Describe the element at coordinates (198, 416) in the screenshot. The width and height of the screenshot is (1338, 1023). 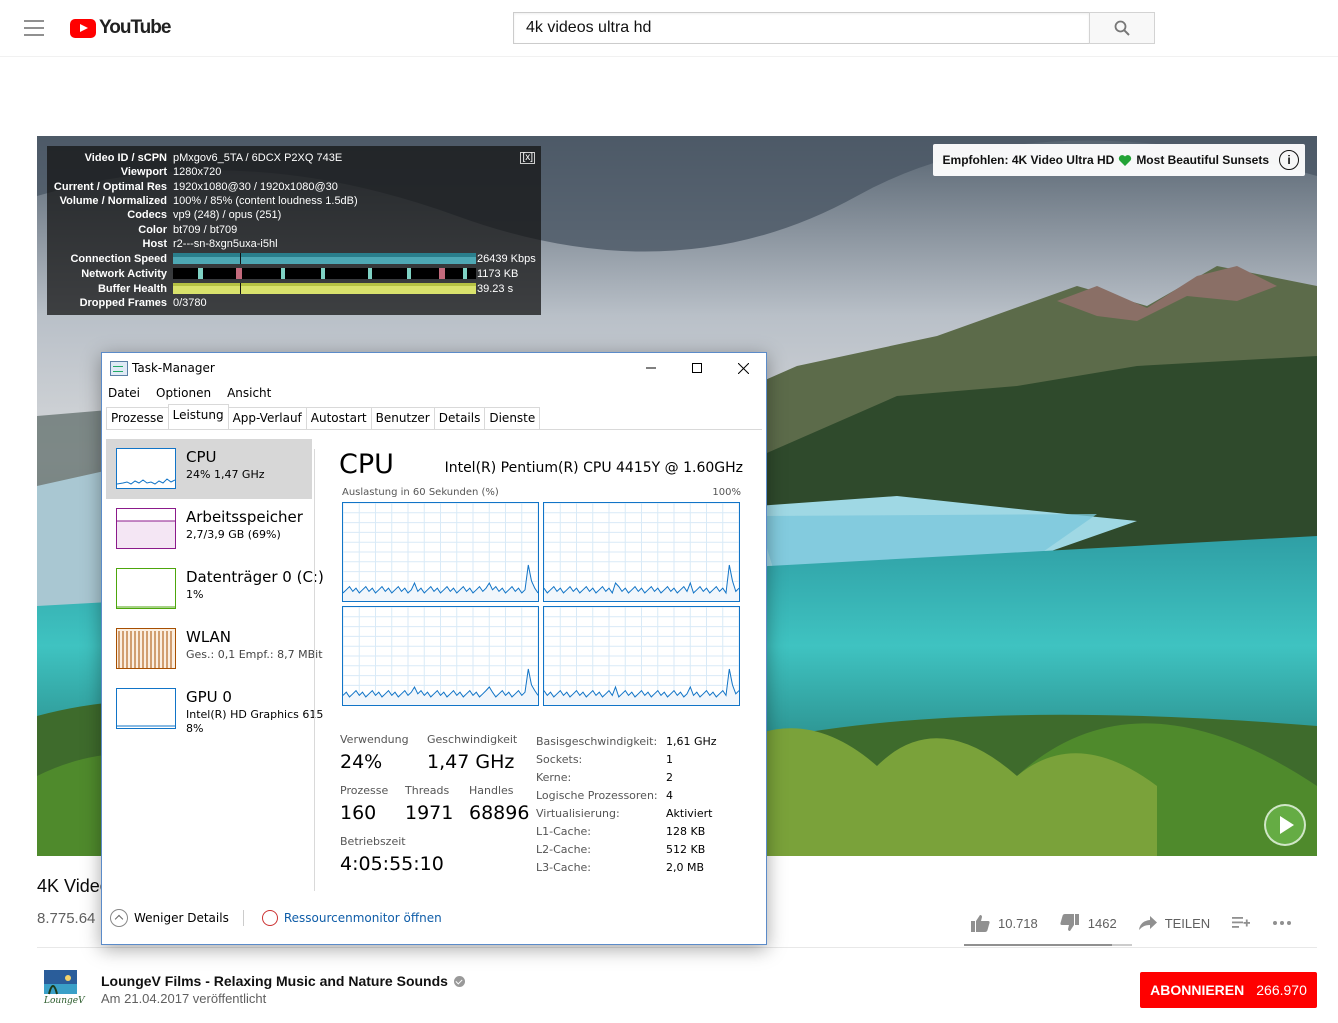
I see `tab-leistung: Leistung` at that location.